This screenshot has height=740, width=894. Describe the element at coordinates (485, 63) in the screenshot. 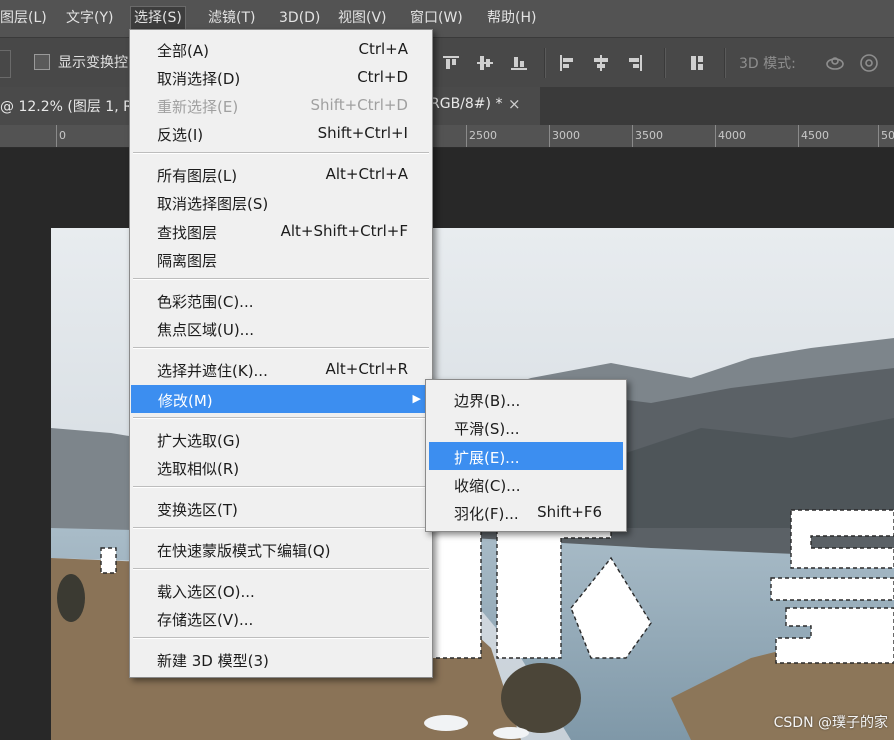

I see `align-vcenter-icon` at that location.